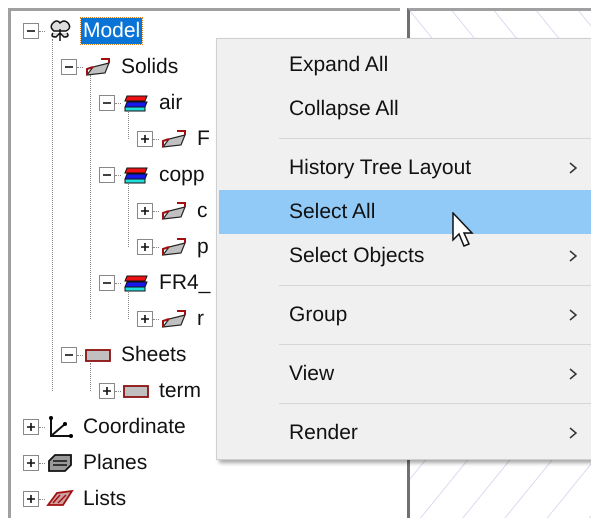  I want to click on tree-item: Coordinate, so click(134, 427).